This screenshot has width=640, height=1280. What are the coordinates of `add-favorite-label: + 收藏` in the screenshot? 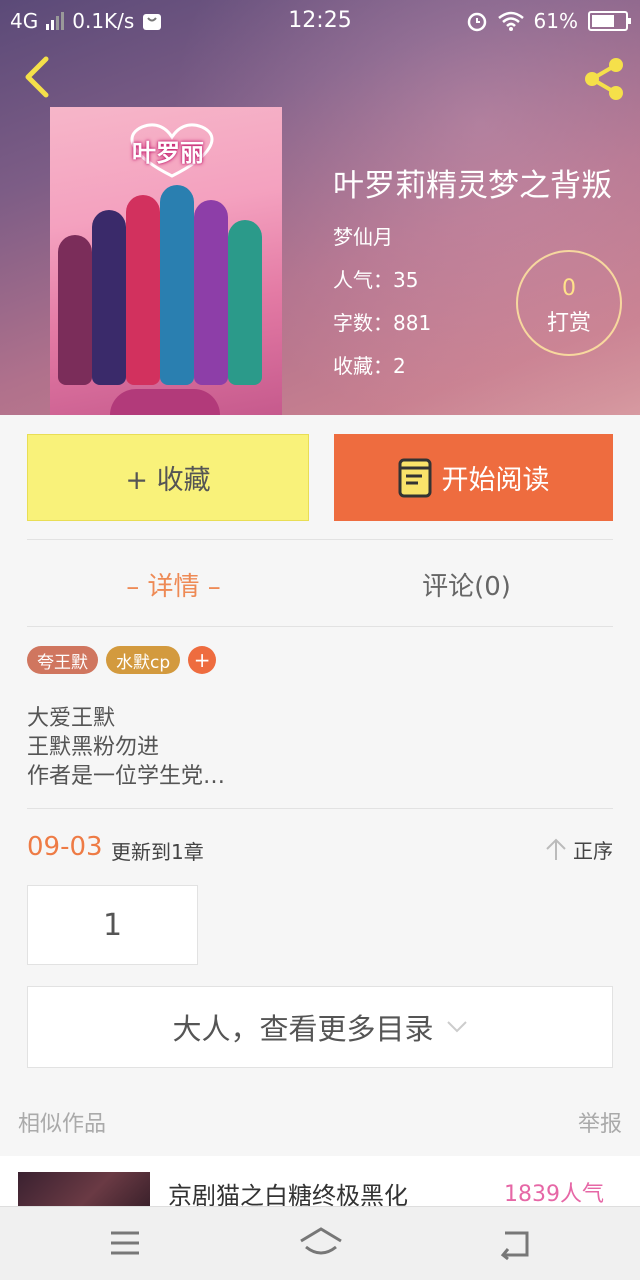 It's located at (168, 480).